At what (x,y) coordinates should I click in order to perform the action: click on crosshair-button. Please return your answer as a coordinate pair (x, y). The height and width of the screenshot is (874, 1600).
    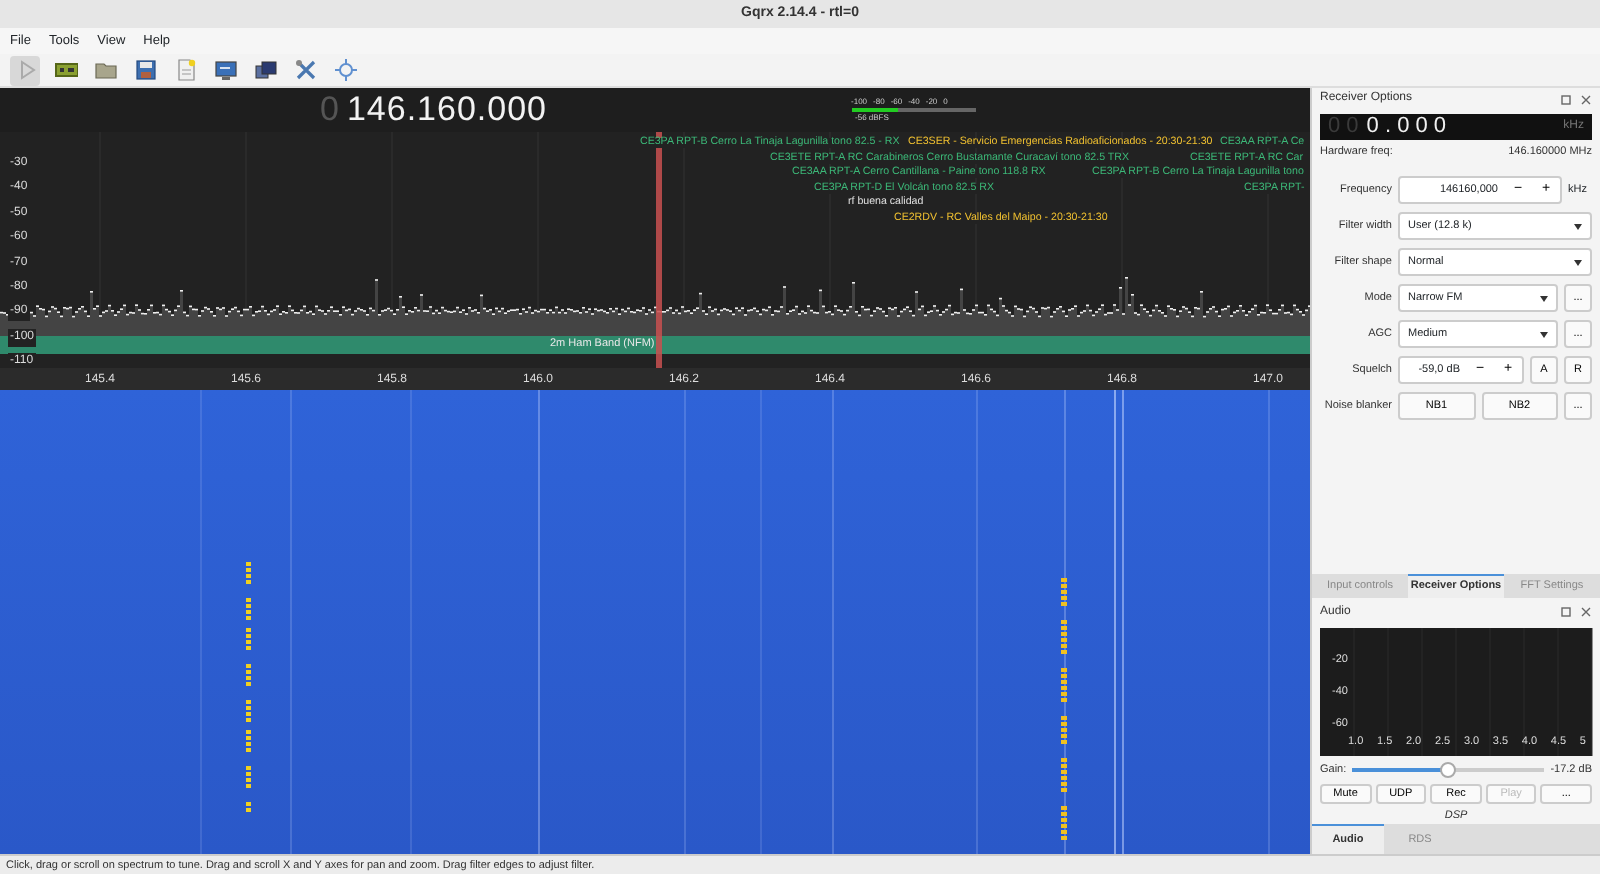
    Looking at the image, I should click on (345, 70).